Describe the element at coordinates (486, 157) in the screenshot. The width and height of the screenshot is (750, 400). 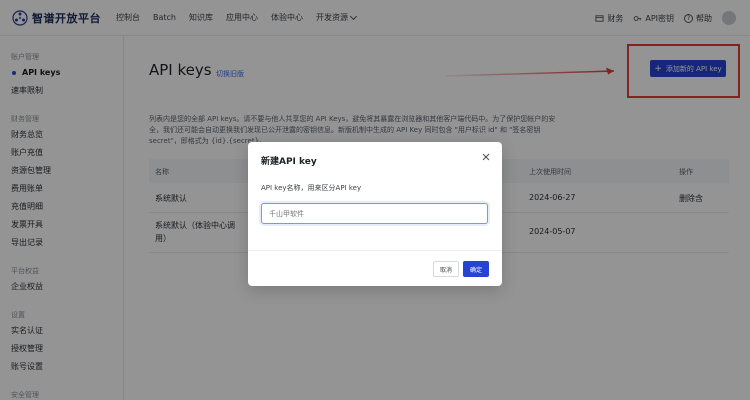
I see `close-icon` at that location.